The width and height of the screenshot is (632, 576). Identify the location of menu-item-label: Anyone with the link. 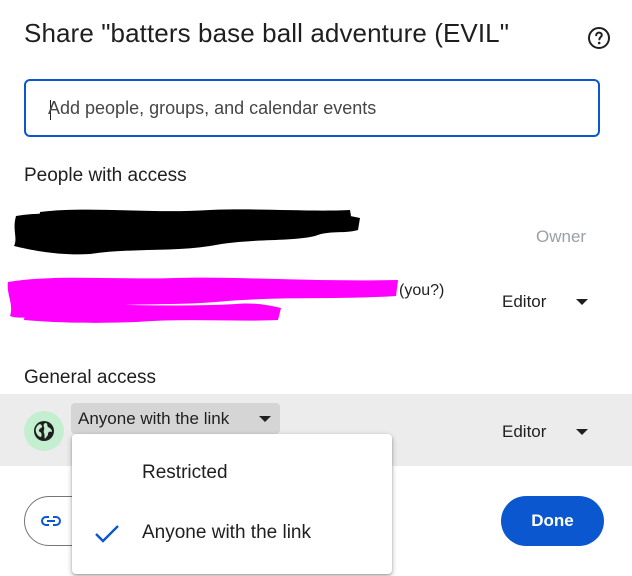
(226, 532).